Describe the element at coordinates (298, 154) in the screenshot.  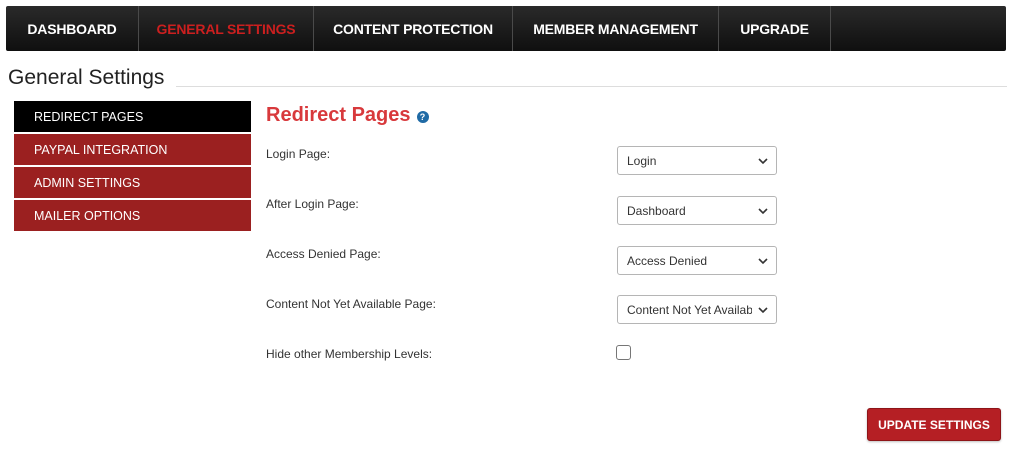
I see `login-page-label: Login Page:` at that location.